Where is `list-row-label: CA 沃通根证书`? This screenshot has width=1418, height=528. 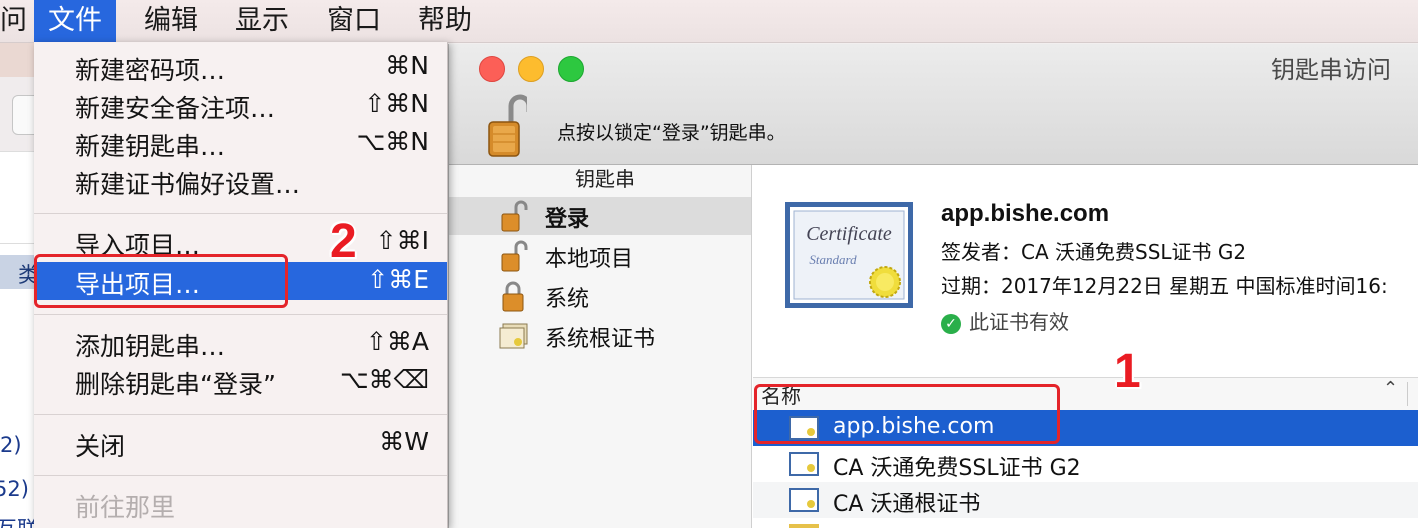
list-row-label: CA 沃通根证书 is located at coordinates (907, 504).